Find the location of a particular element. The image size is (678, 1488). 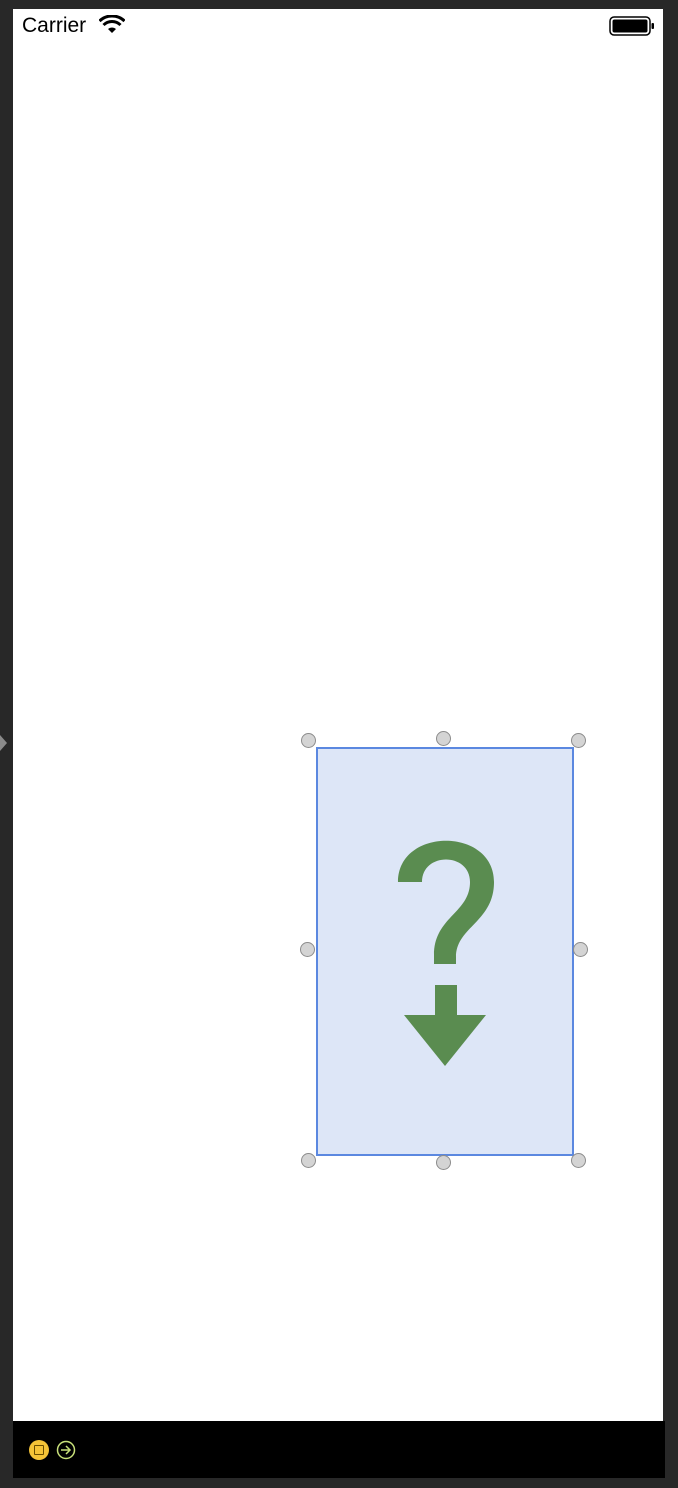

wifi-icon is located at coordinates (112, 24).